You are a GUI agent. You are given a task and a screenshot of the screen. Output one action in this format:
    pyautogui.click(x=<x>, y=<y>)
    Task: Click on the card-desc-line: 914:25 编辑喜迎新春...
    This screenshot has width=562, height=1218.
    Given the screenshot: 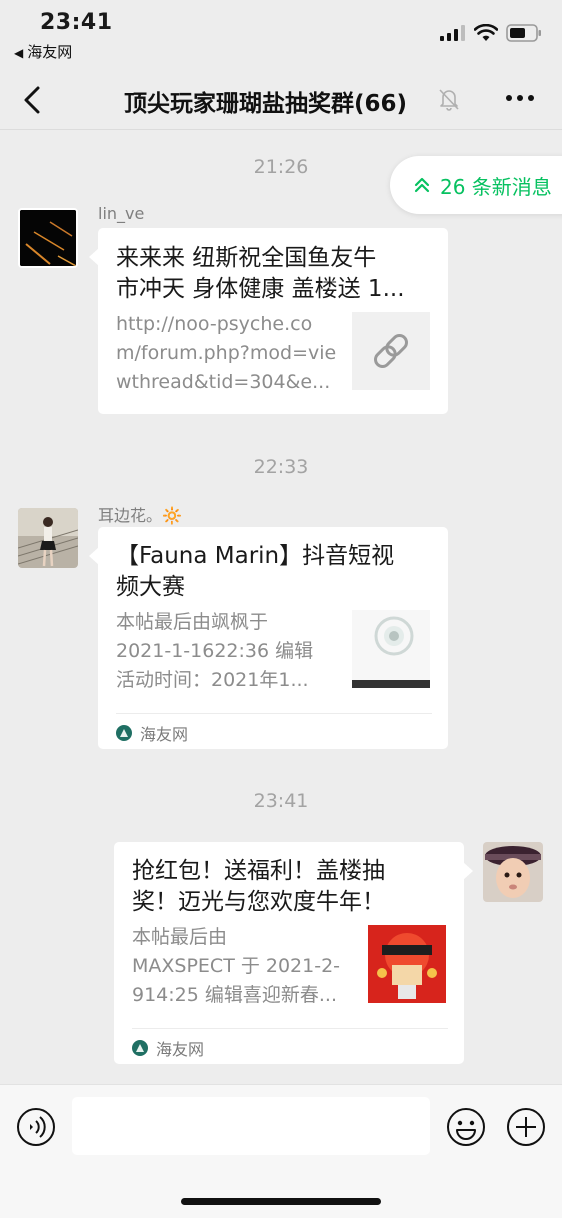 What is the action you would take?
    pyautogui.click(x=235, y=995)
    